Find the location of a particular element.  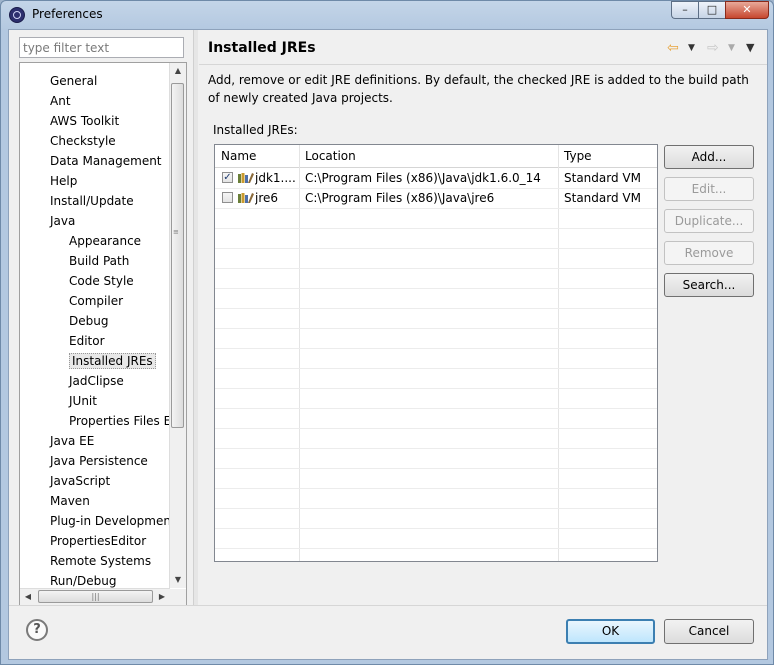

tree-item-label: Install/Update is located at coordinates (92, 201).